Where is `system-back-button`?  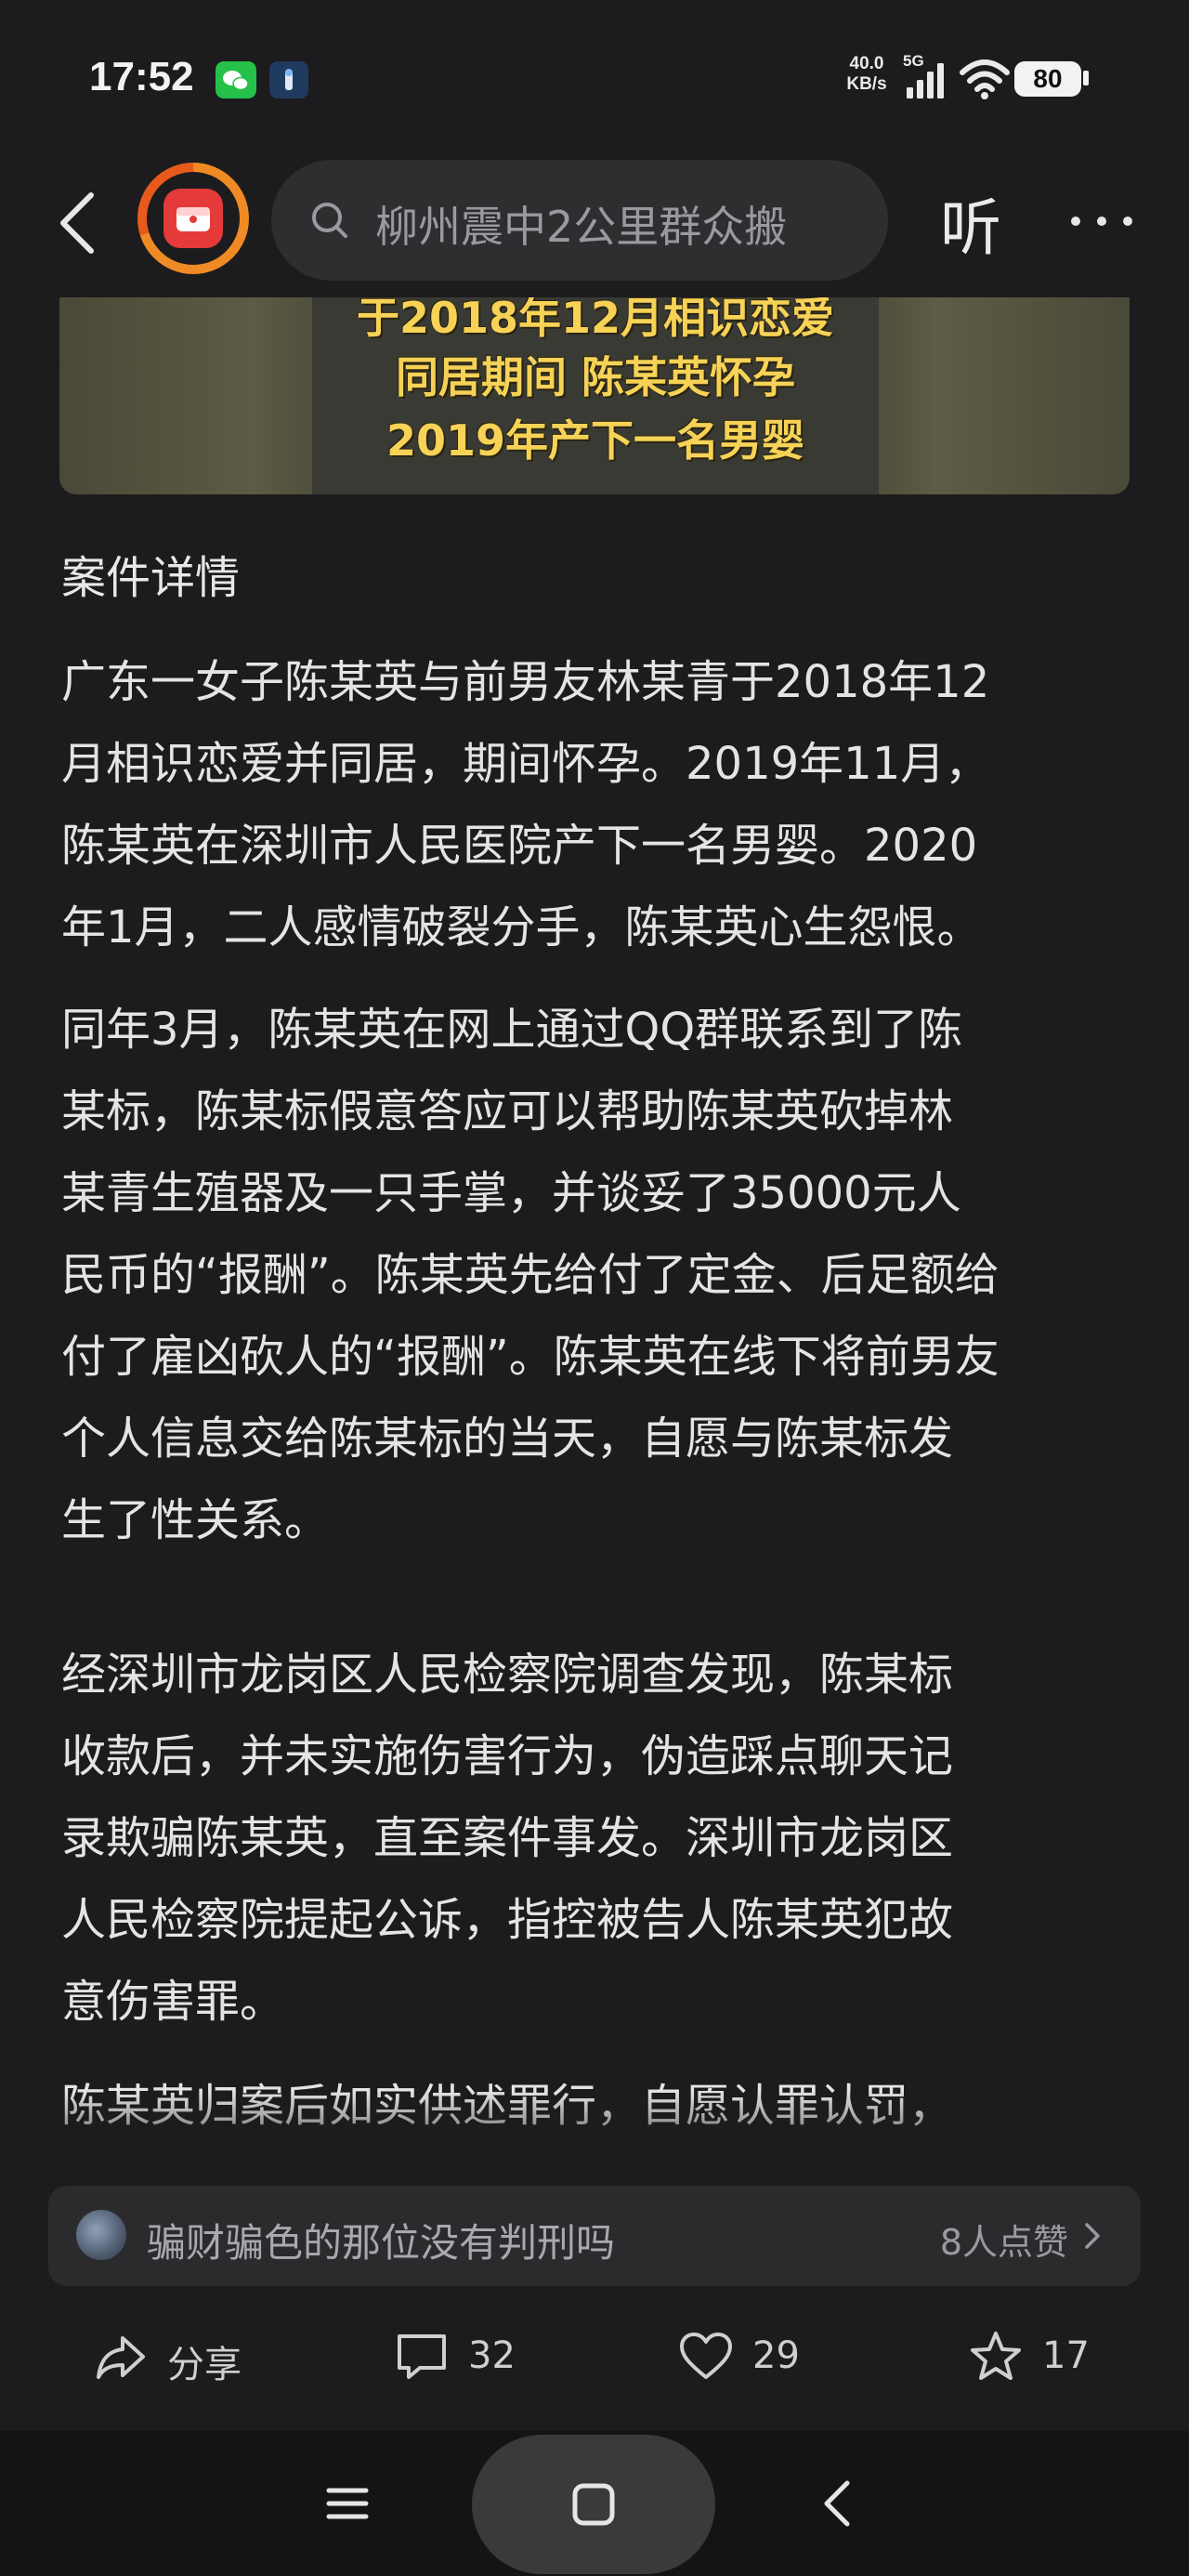
system-back-button is located at coordinates (837, 2505).